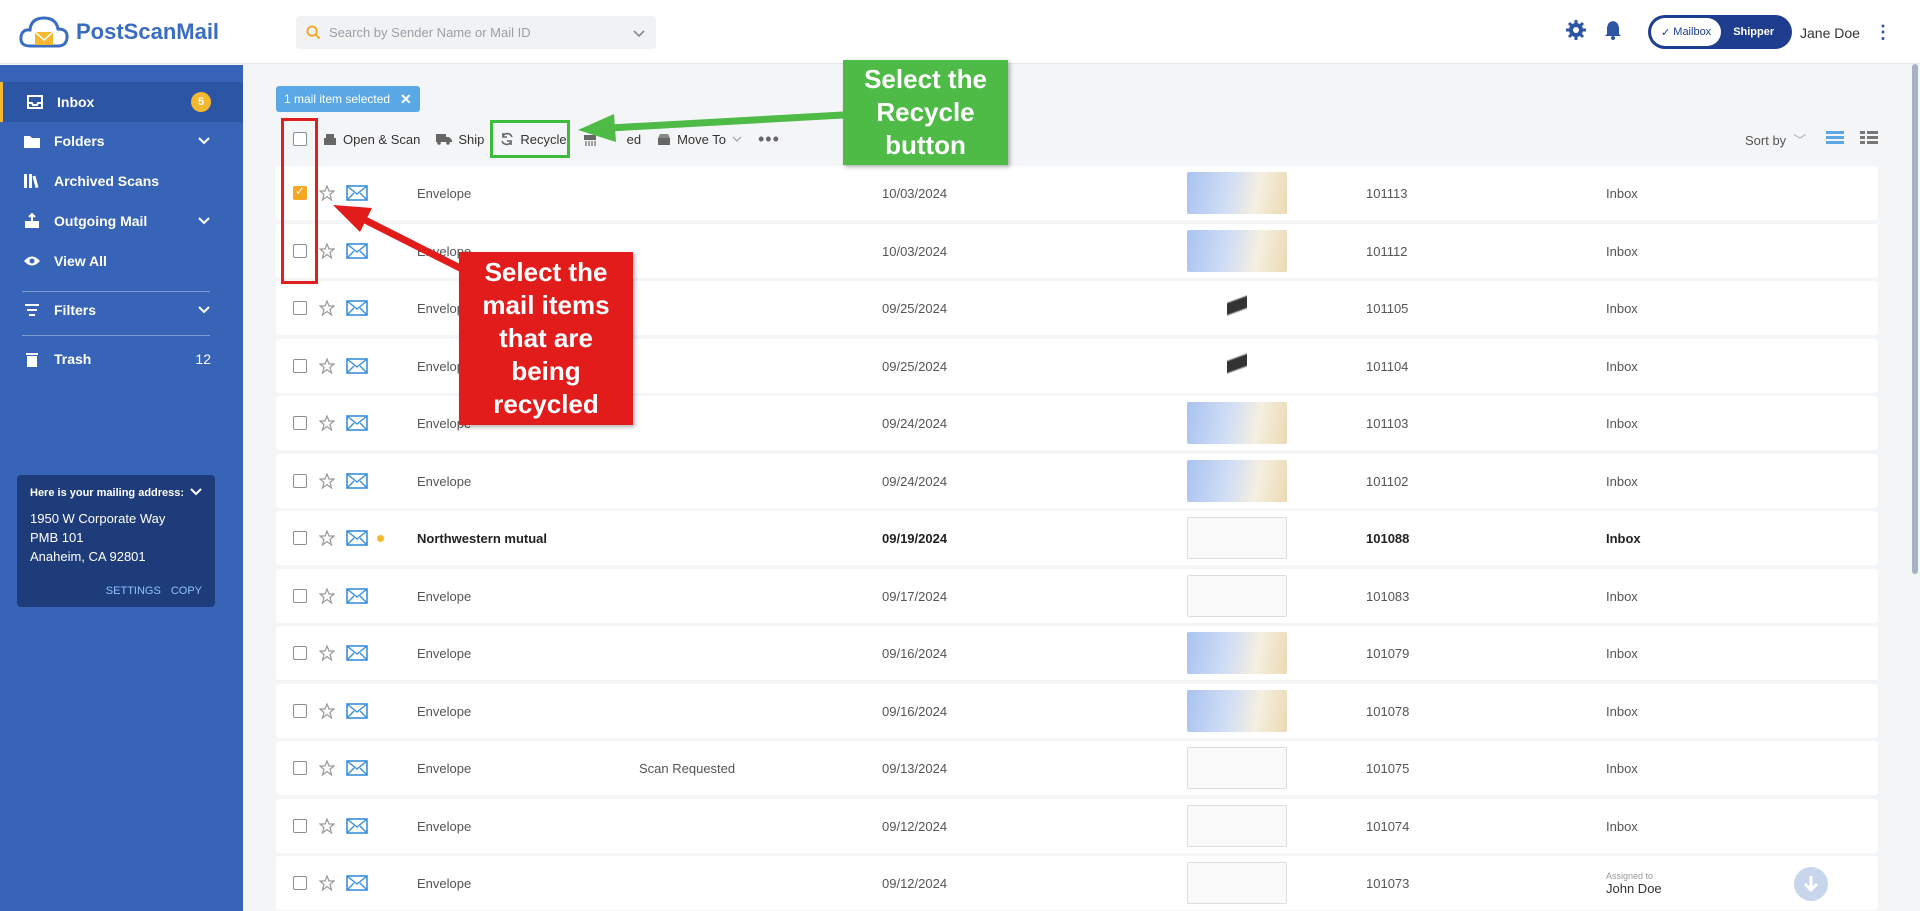  Describe the element at coordinates (118, 32) in the screenshot. I see `app-logo: PostScanMail` at that location.